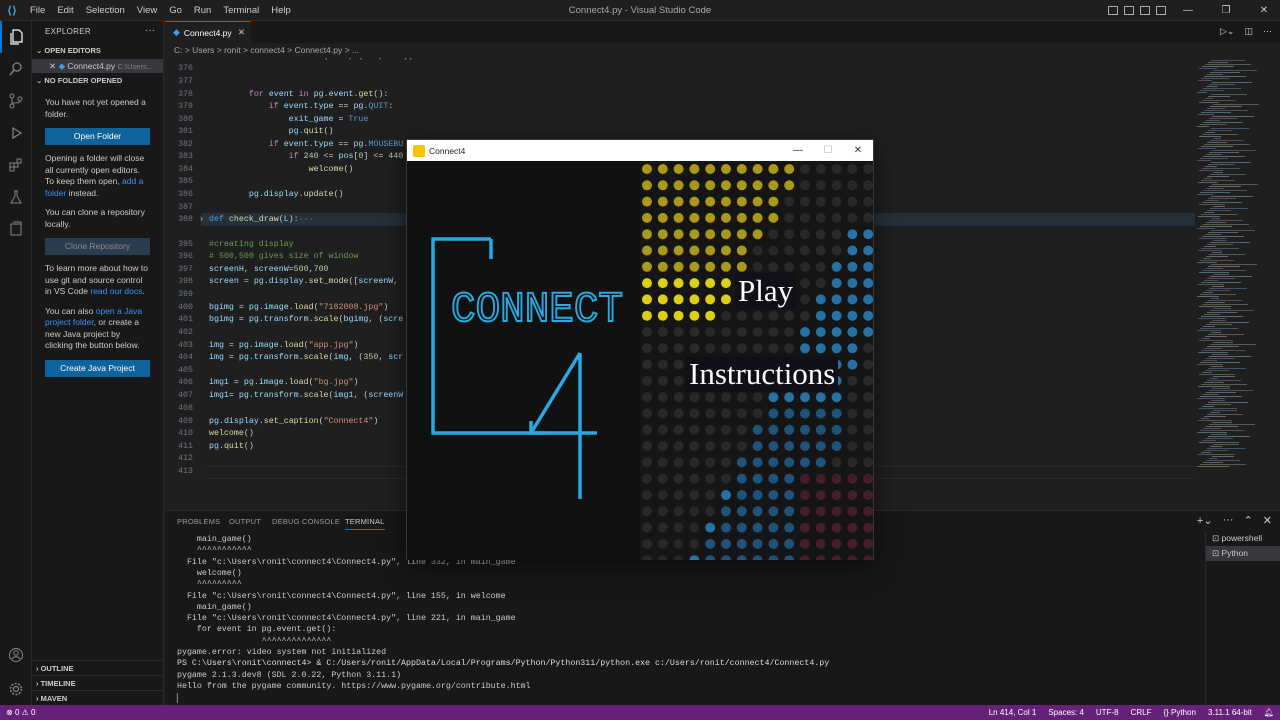 The height and width of the screenshot is (720, 1280). What do you see at coordinates (185, 345) in the screenshot?
I see `line-number: 403` at bounding box center [185, 345].